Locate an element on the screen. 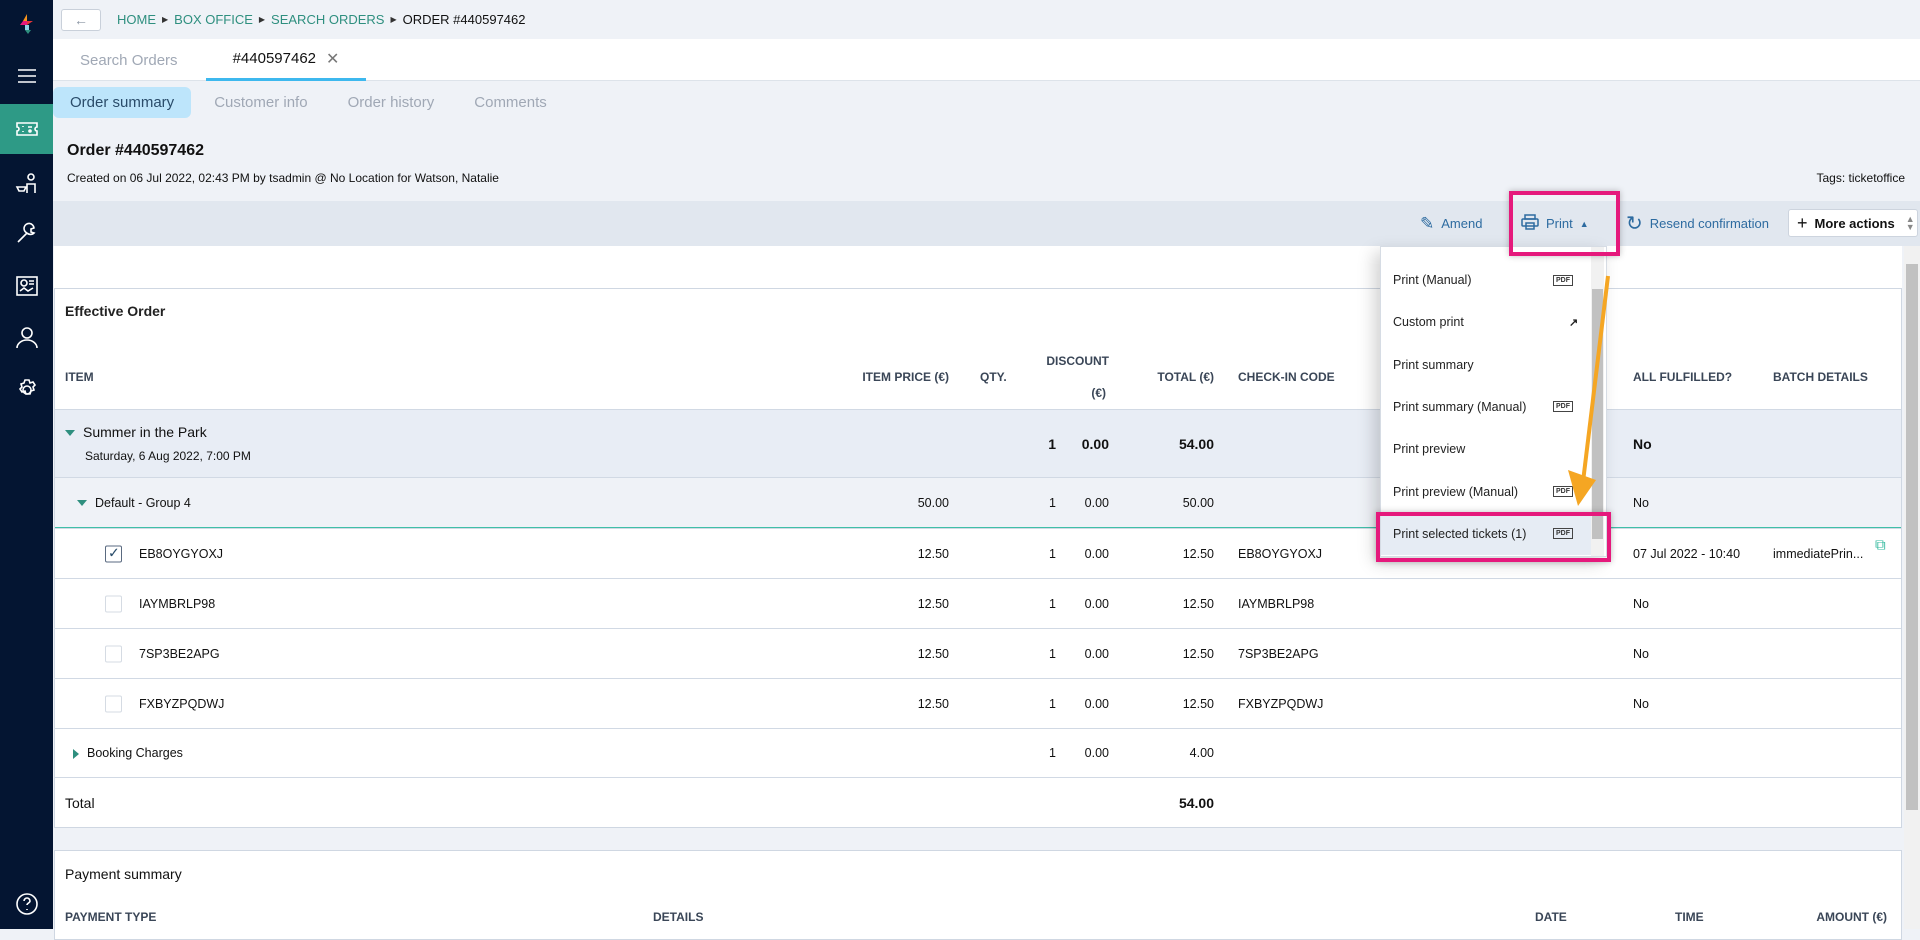  subtab-customer-info: Customer info is located at coordinates (260, 102).